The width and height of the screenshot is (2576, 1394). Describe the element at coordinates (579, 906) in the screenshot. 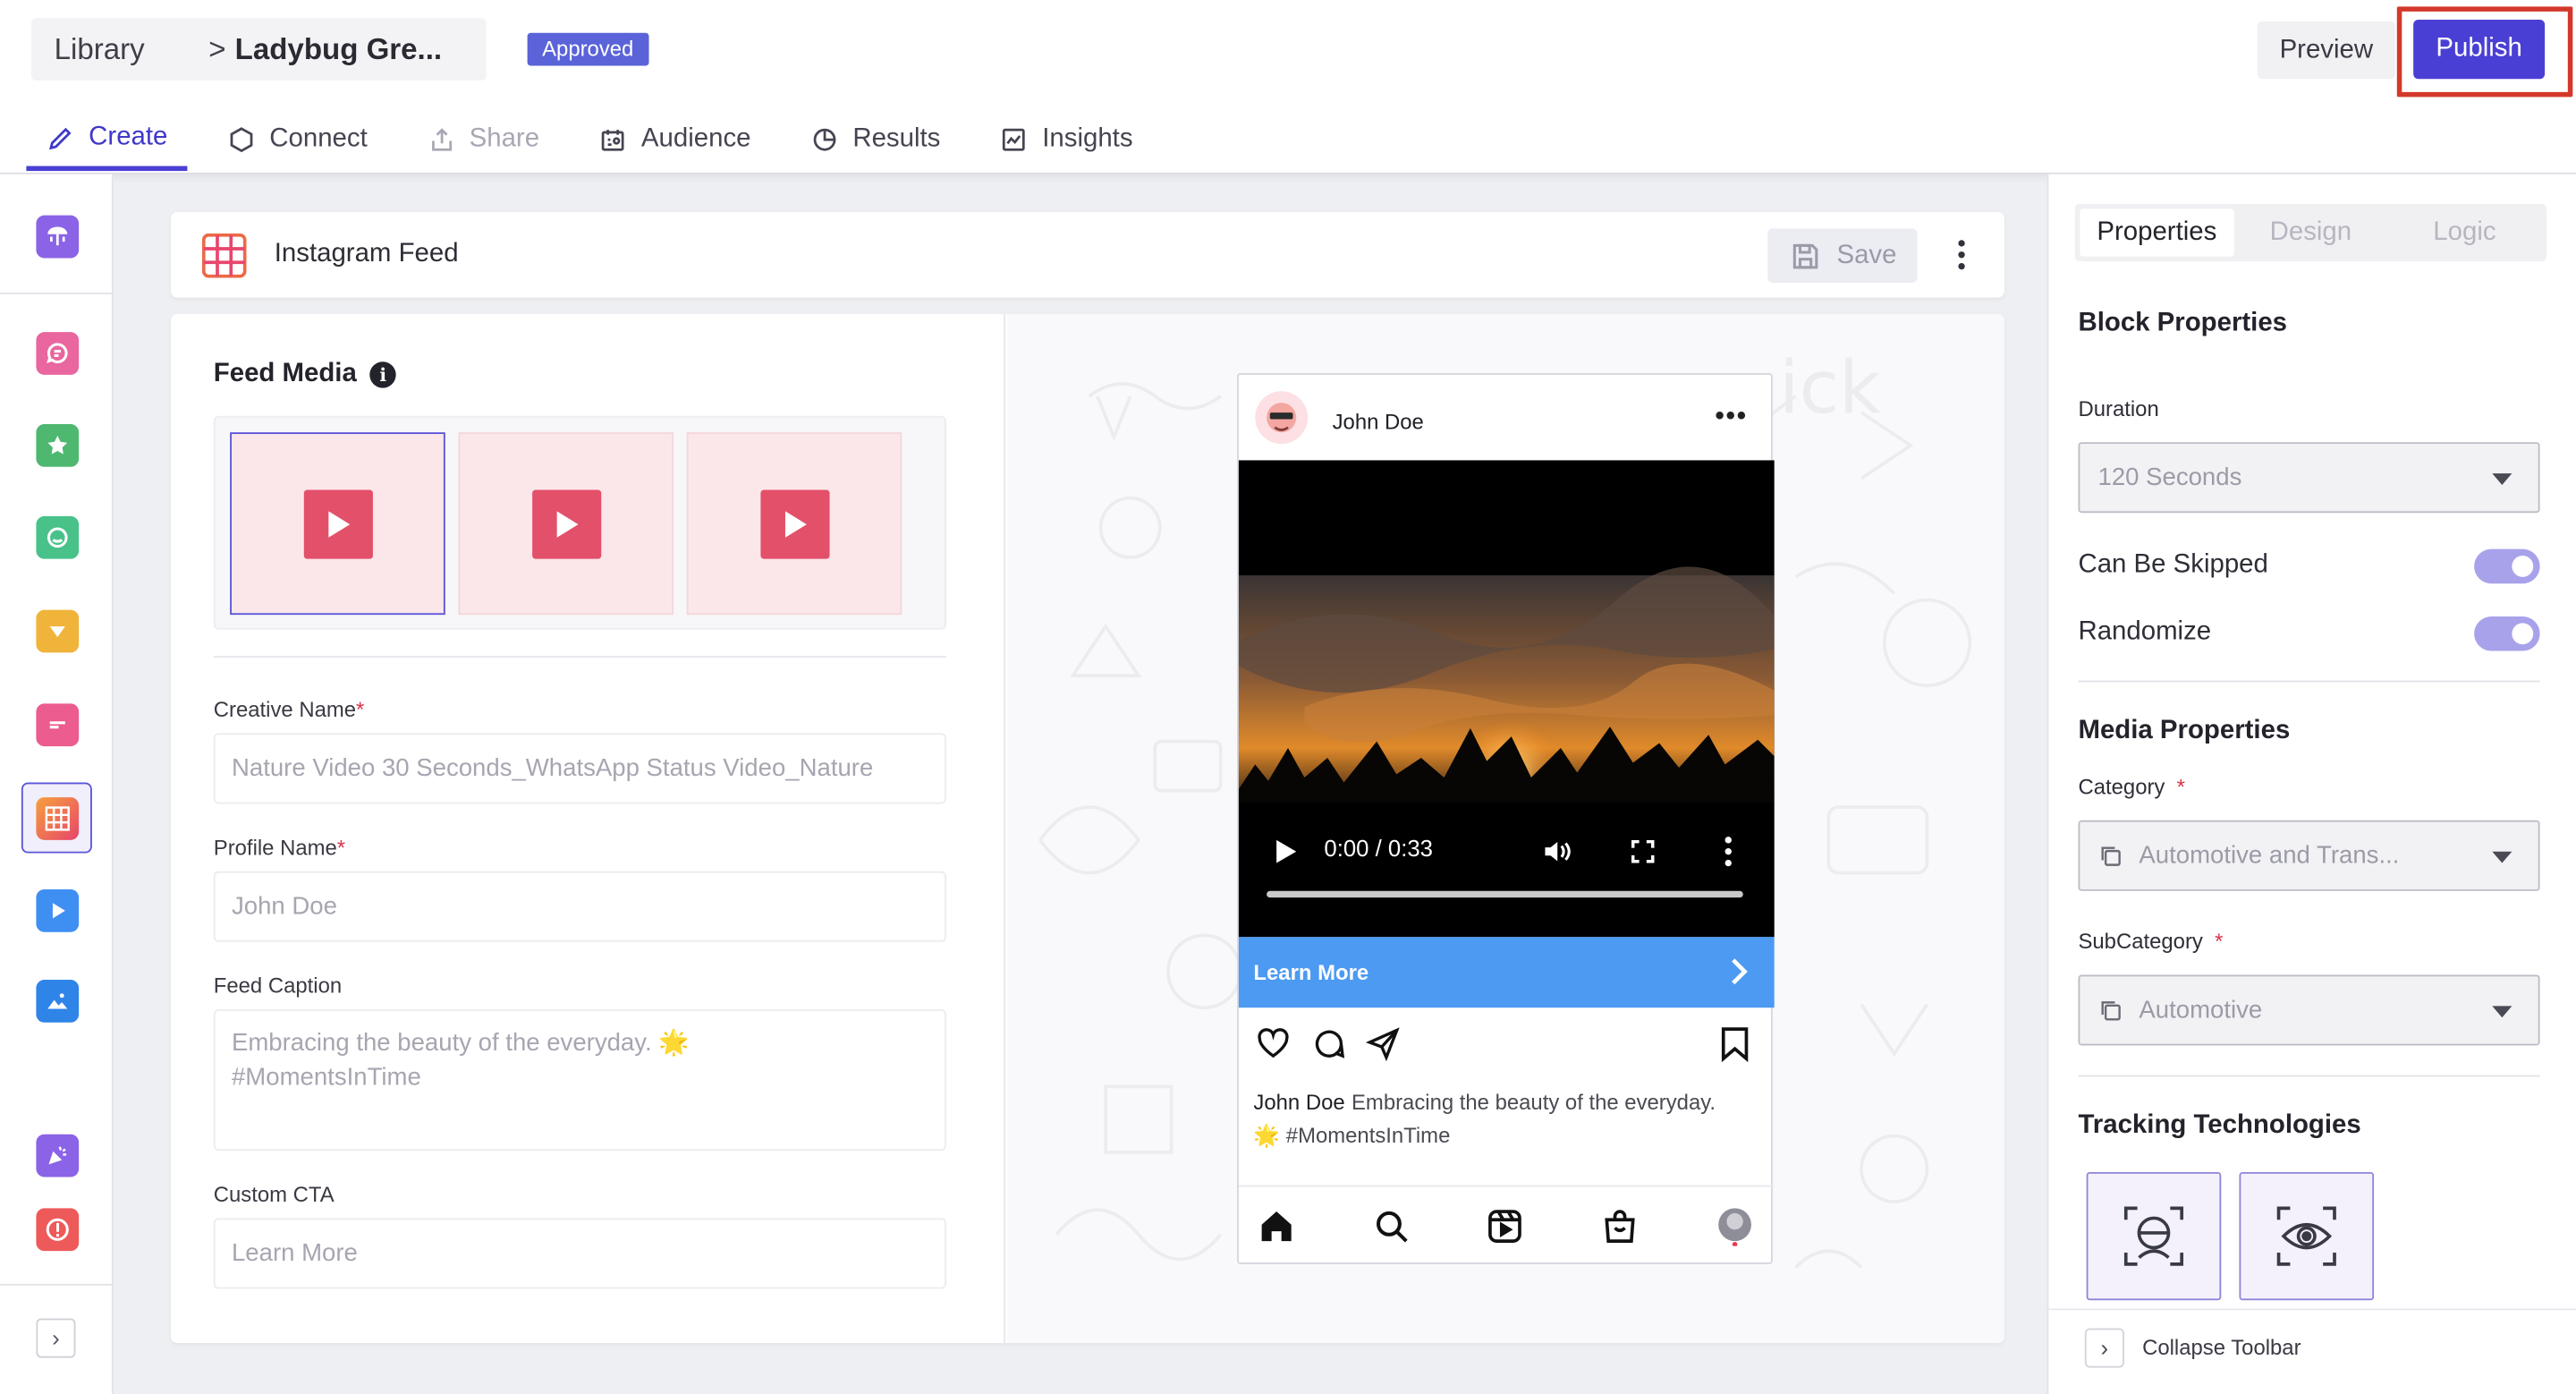

I see `profile-name-field: John Doe` at that location.